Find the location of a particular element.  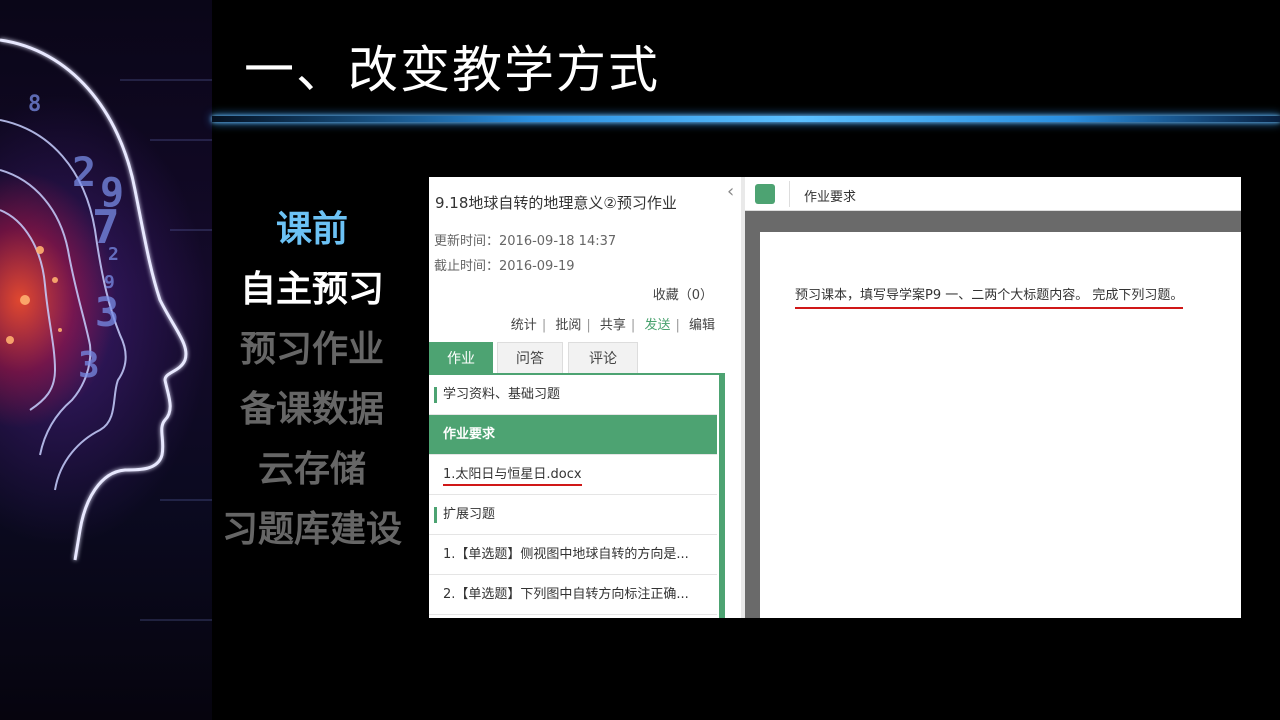

green-square-icon is located at coordinates (765, 194).